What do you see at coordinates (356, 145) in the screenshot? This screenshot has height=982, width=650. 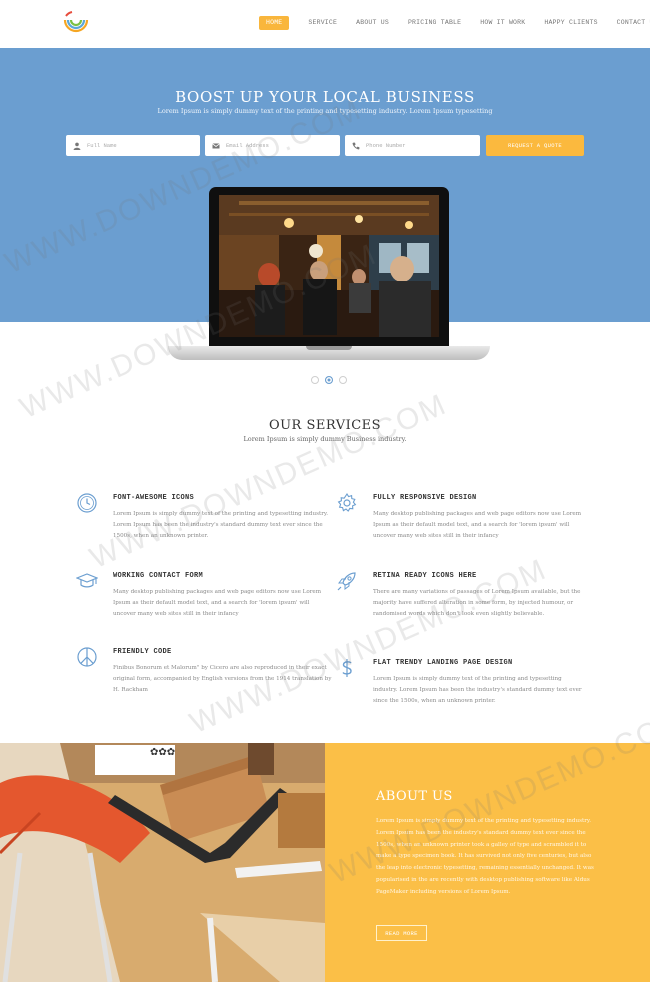 I see `phone-icon` at bounding box center [356, 145].